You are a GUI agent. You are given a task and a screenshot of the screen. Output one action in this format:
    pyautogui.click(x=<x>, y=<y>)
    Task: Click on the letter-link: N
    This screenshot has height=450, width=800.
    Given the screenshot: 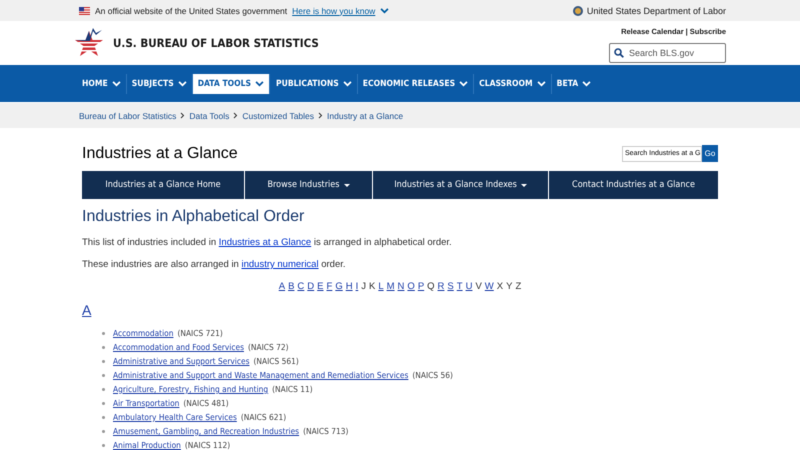 What is the action you would take?
    pyautogui.click(x=401, y=286)
    